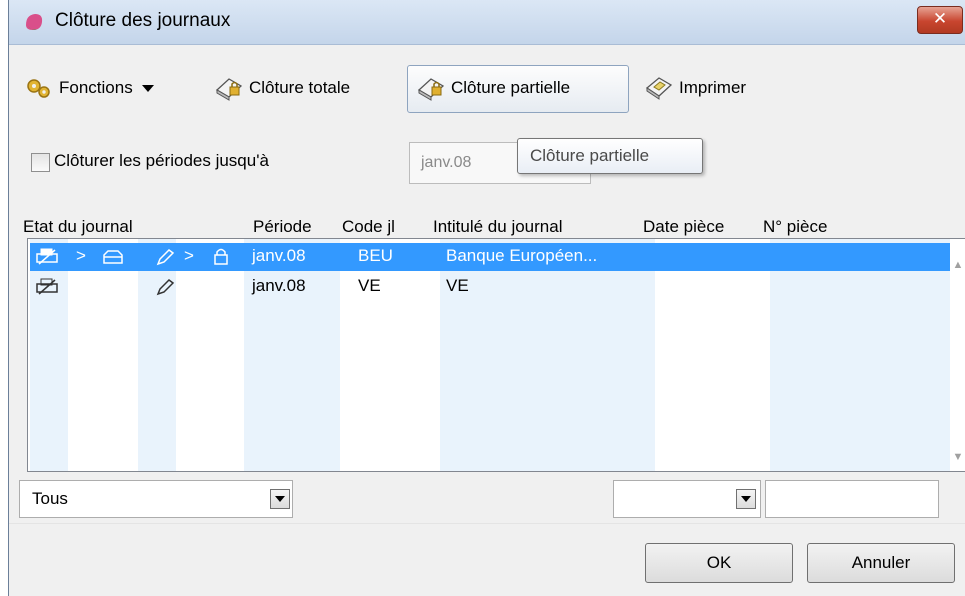 This screenshot has height=596, width=965. Describe the element at coordinates (78, 227) in the screenshot. I see `header-etat: Etat du journal` at that location.